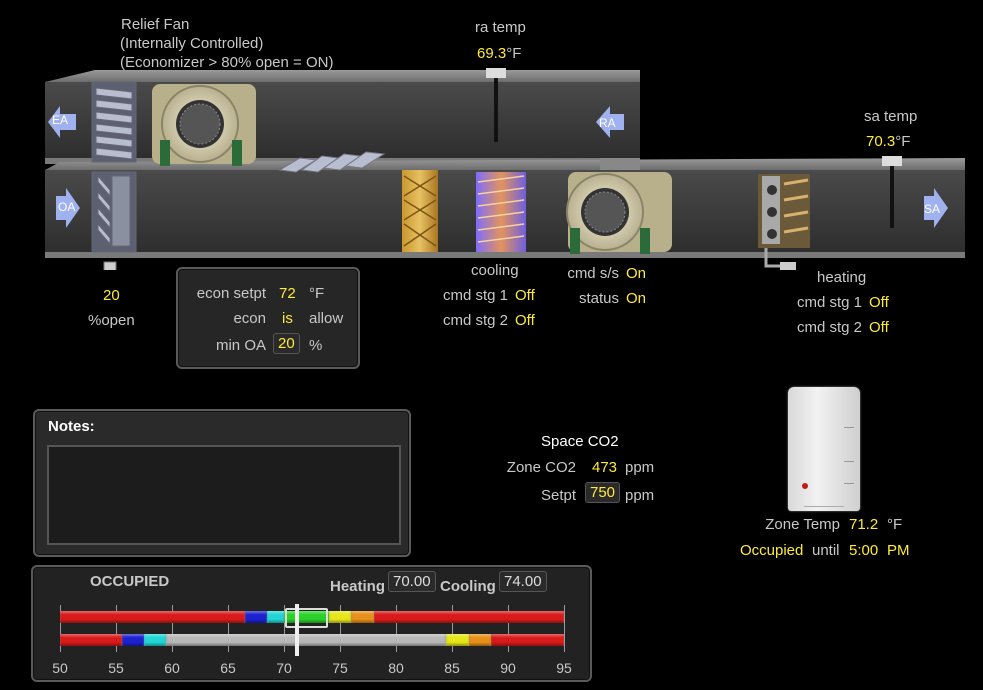 Image resolution: width=983 pixels, height=690 pixels. What do you see at coordinates (863, 524) in the screenshot?
I see `zone-temp-value: 71.2` at bounding box center [863, 524].